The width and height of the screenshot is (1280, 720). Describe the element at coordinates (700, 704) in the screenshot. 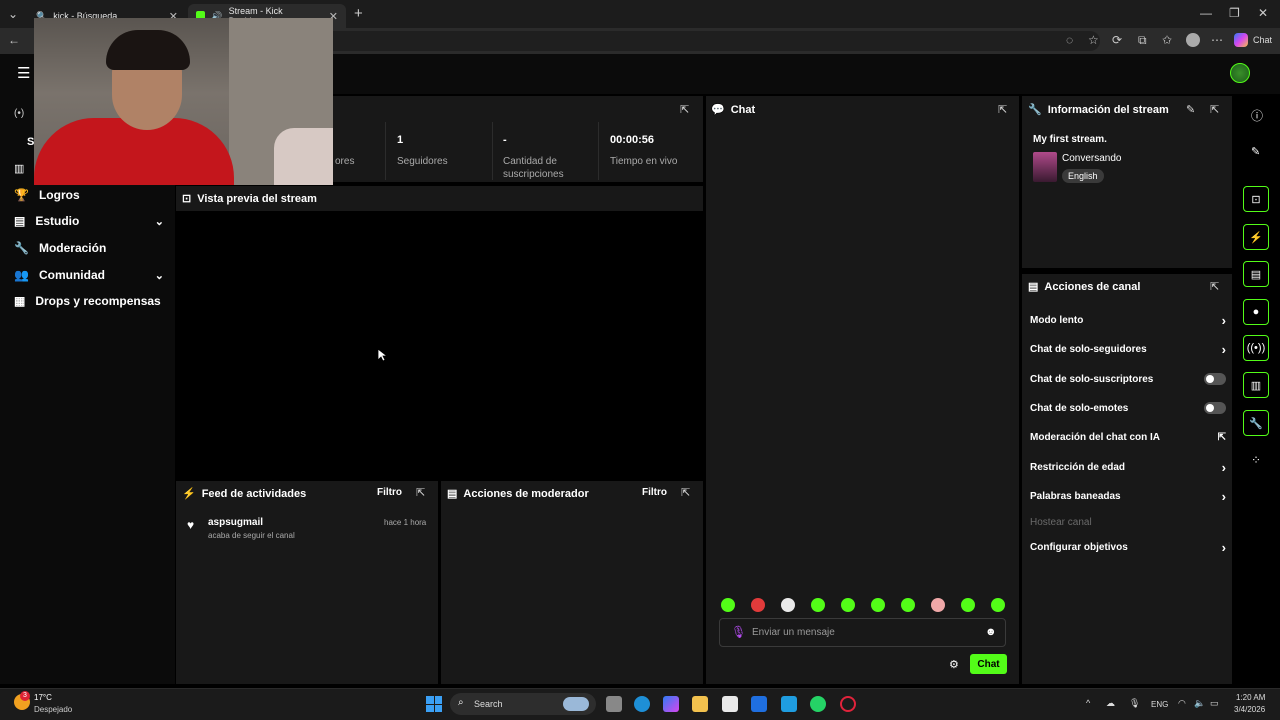

I see `file-explorer-icon` at that location.